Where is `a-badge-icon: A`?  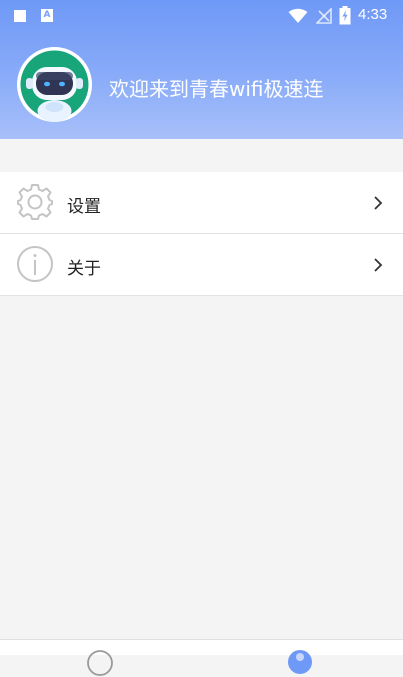 a-badge-icon: A is located at coordinates (47, 15).